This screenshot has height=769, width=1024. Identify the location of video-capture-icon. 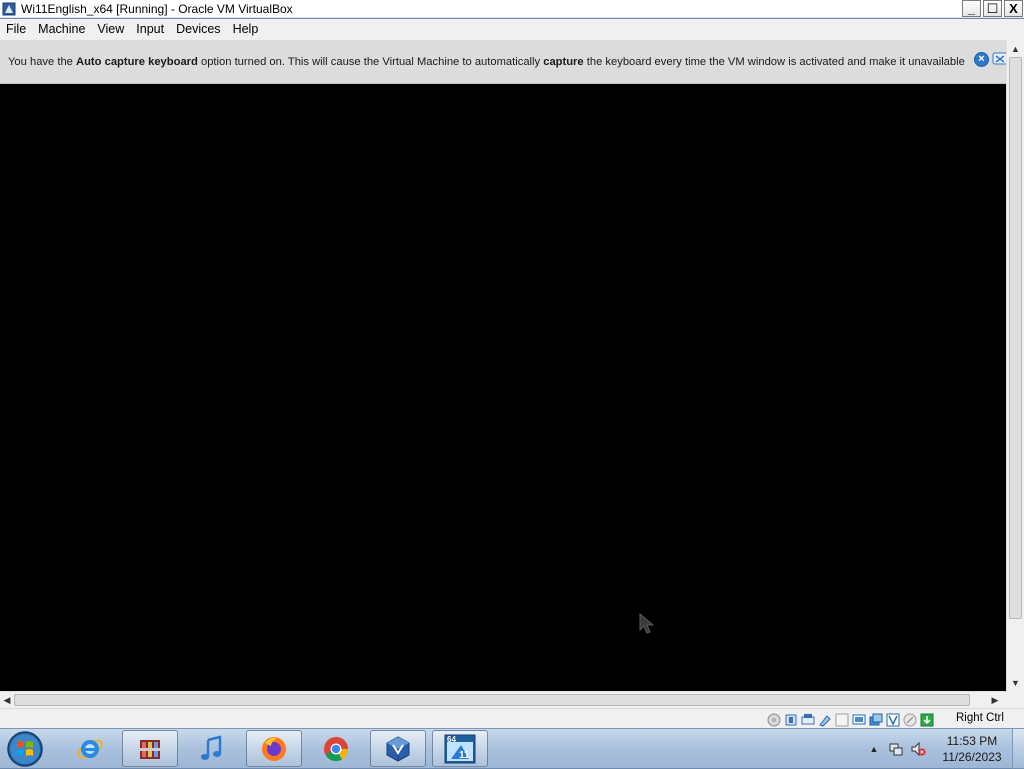
(893, 720).